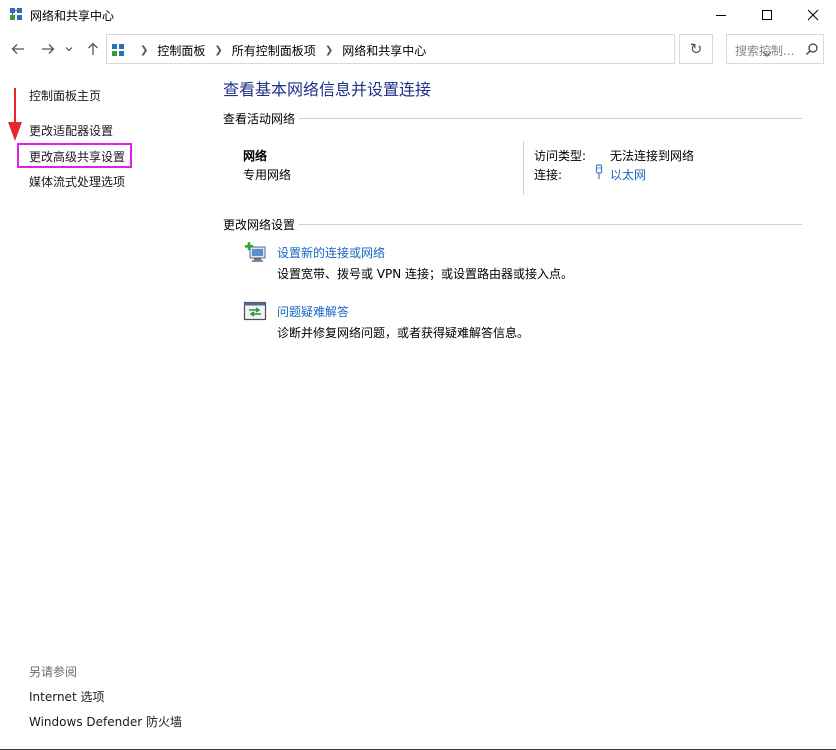  What do you see at coordinates (599, 171) in the screenshot?
I see `ethernet-icon` at bounding box center [599, 171].